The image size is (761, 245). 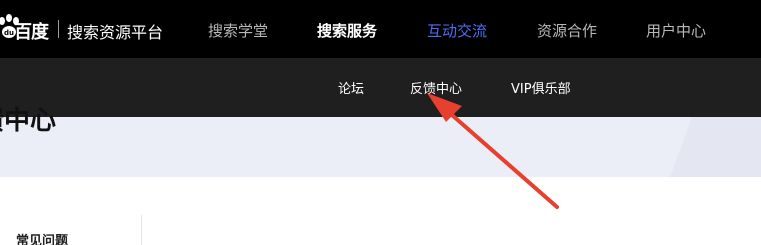 What do you see at coordinates (541, 87) in the screenshot?
I see `subnav-item-vip-club: VIP俱乐部` at bounding box center [541, 87].